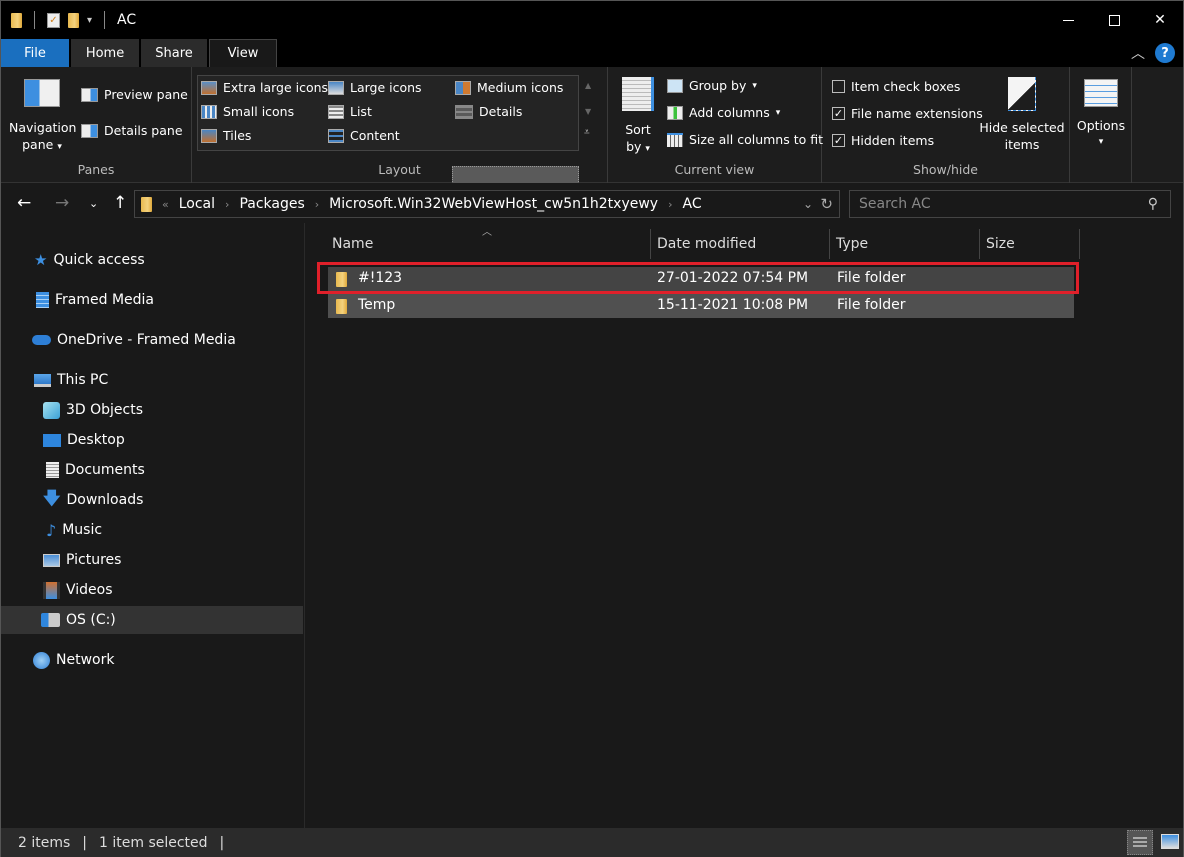 This screenshot has height=857, width=1184. Describe the element at coordinates (1101, 115) in the screenshot. I see `options-button: Options ▾` at that location.